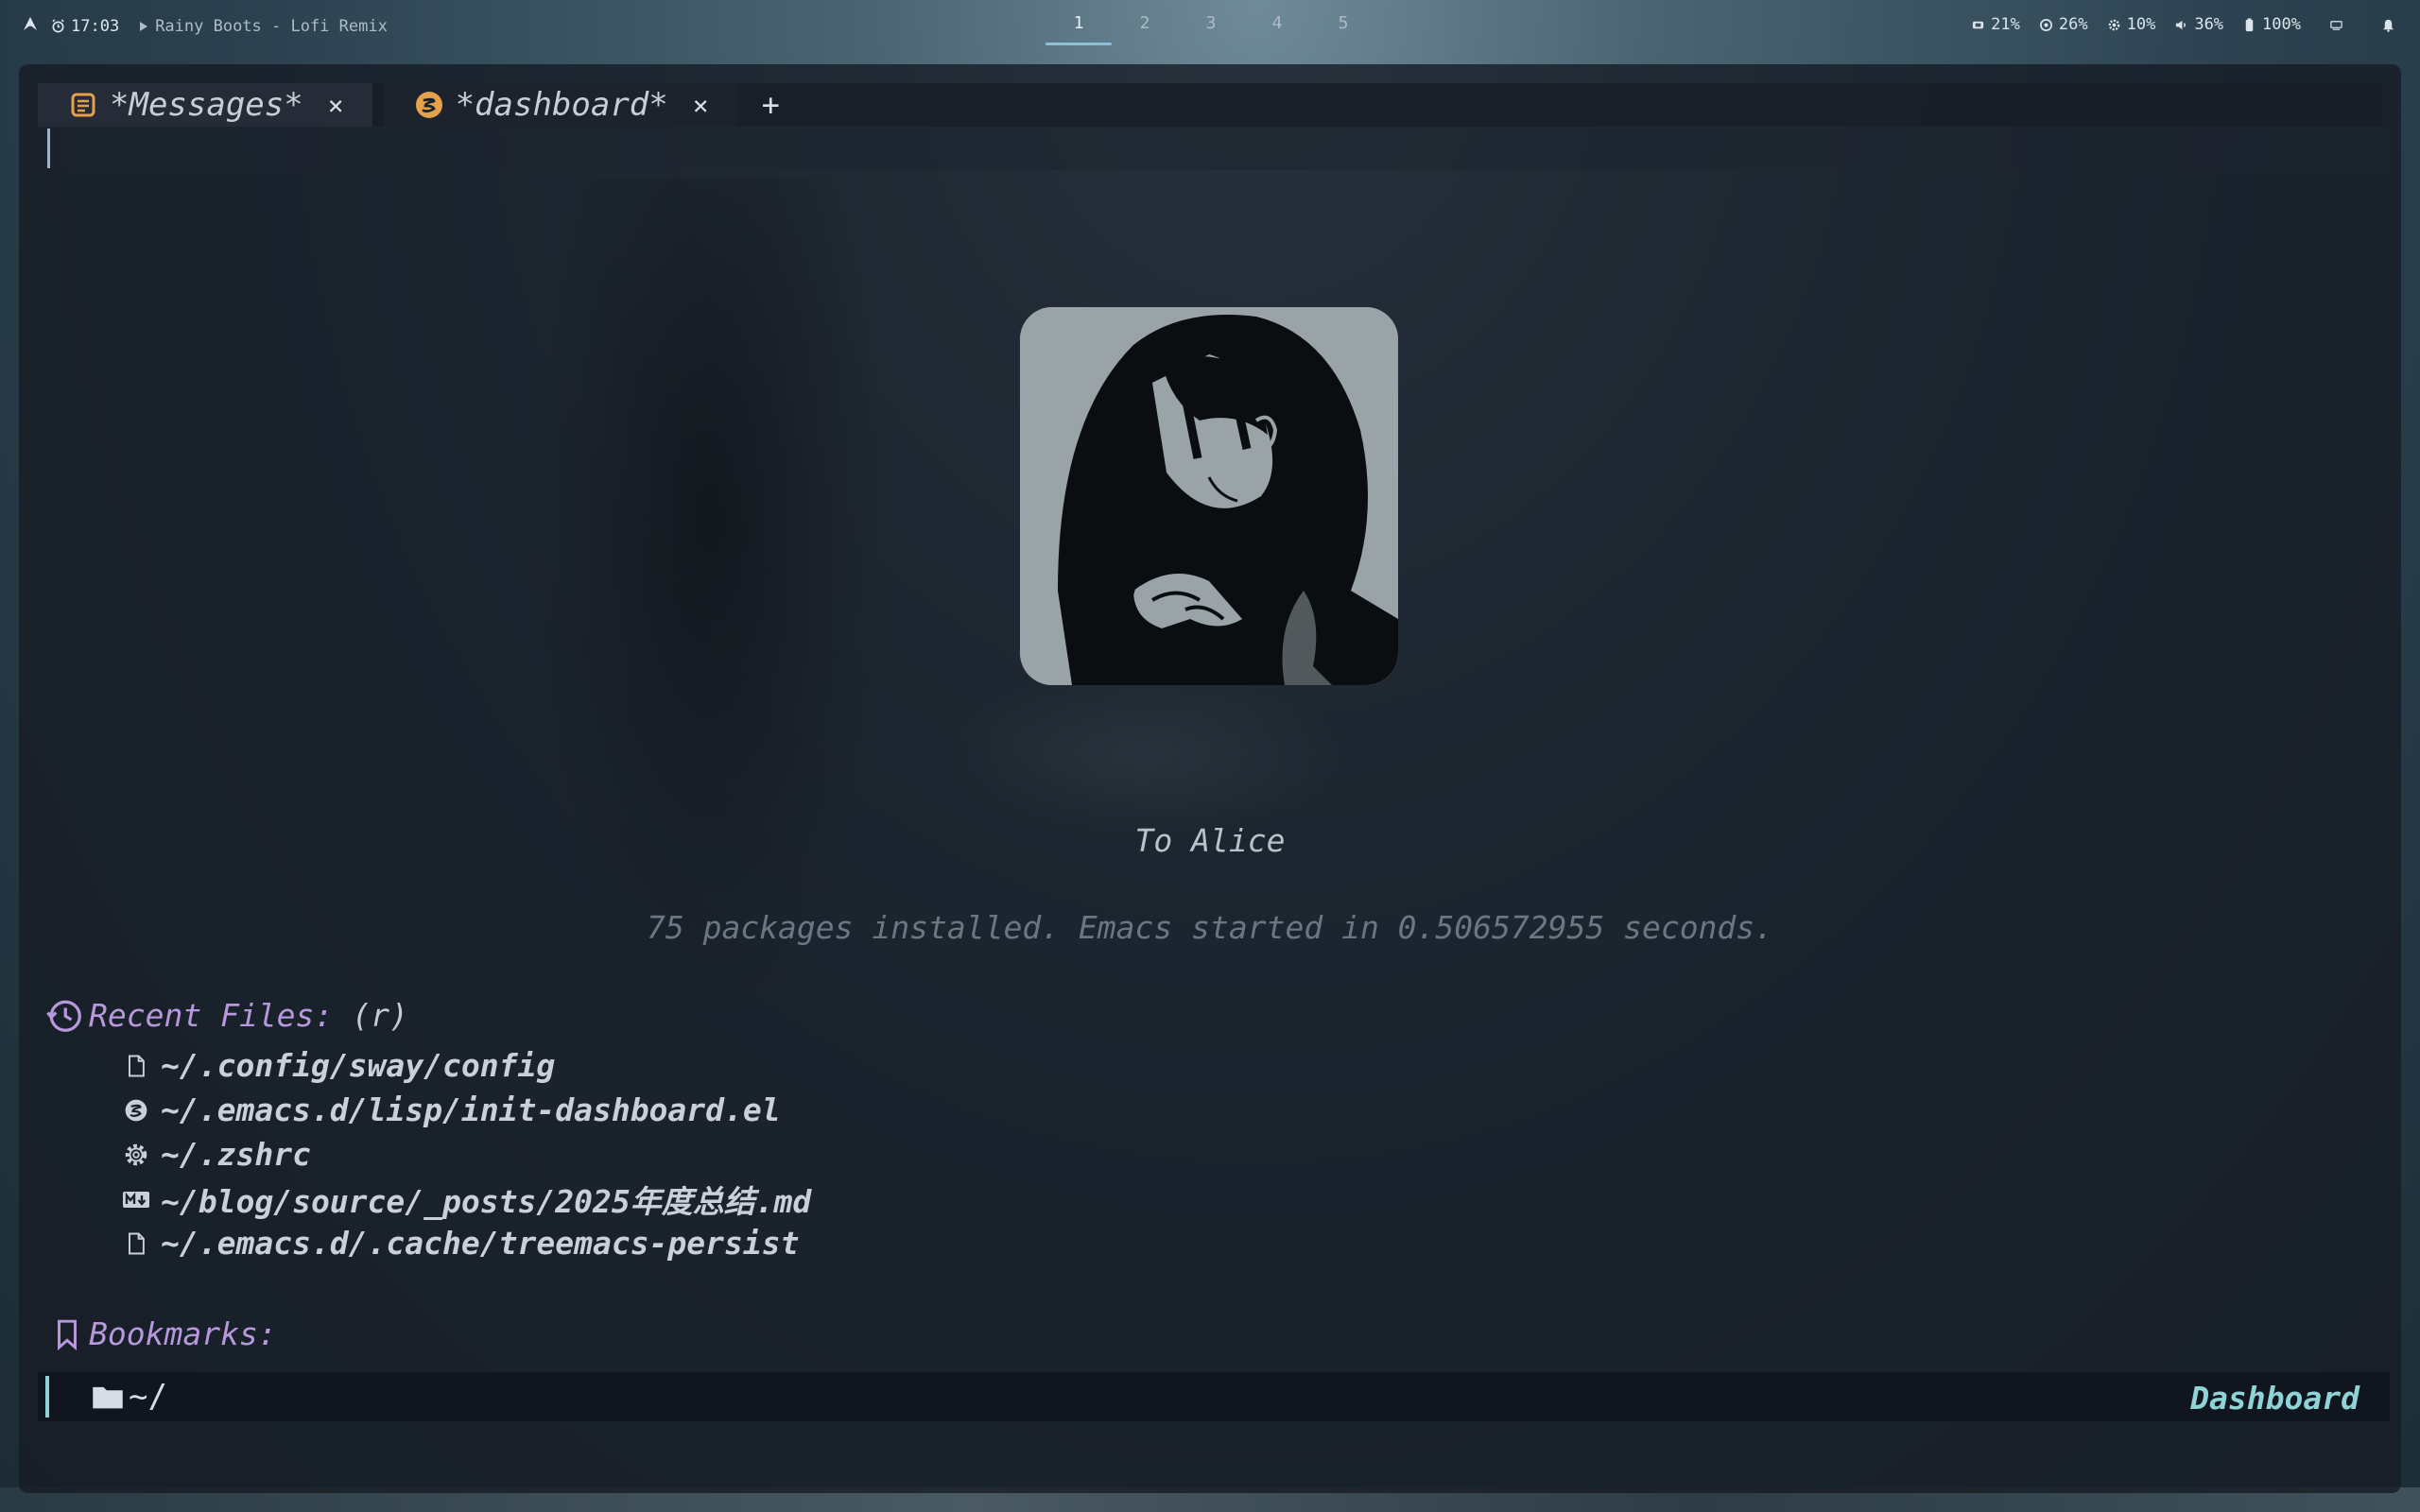  I want to click on memory-icon, so click(1978, 24).